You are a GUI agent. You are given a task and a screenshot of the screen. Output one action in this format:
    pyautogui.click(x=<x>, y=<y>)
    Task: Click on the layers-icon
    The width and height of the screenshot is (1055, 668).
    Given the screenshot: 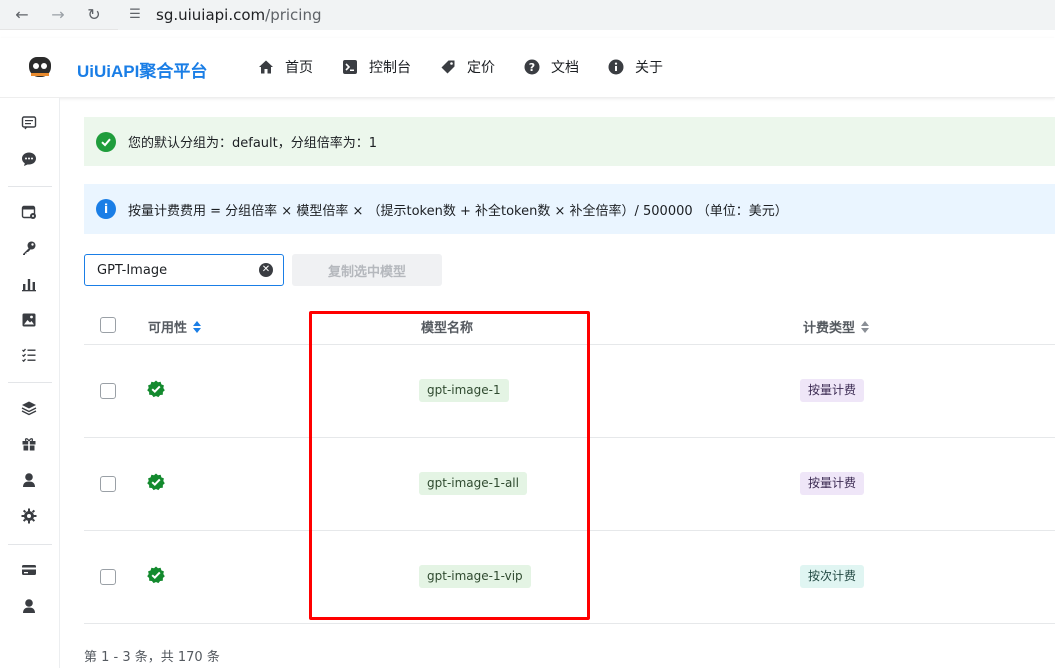 What is the action you would take?
    pyautogui.click(x=29, y=408)
    